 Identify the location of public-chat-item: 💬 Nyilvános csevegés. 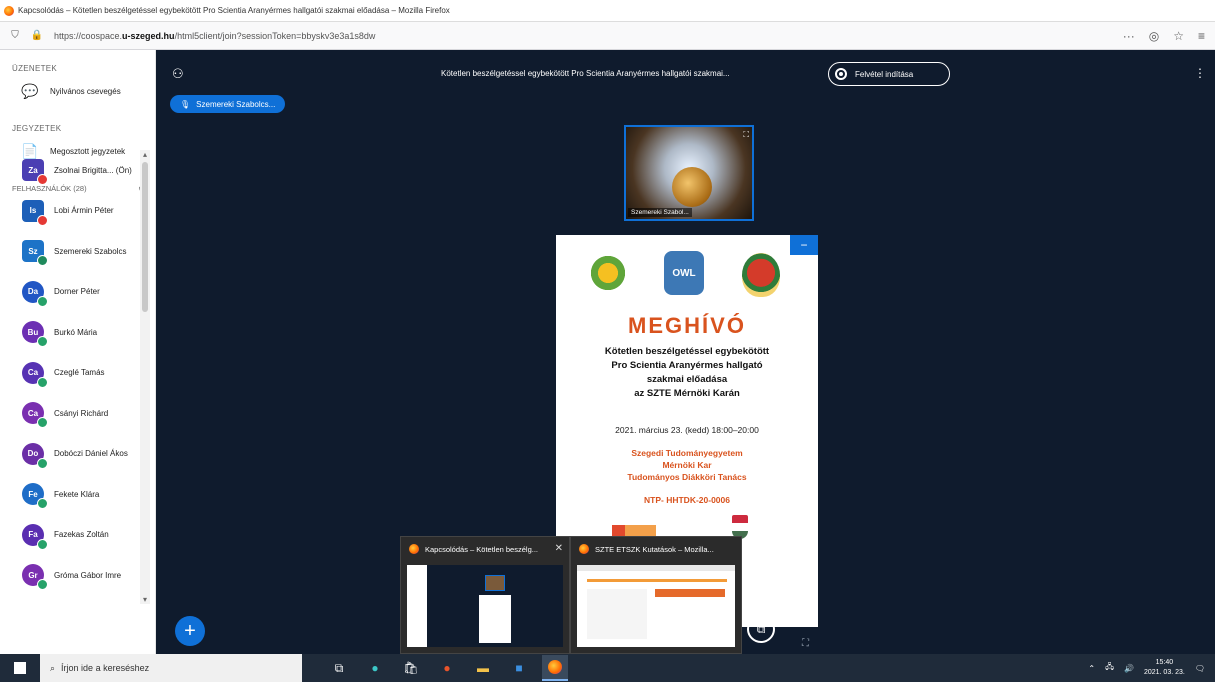
(77, 91).